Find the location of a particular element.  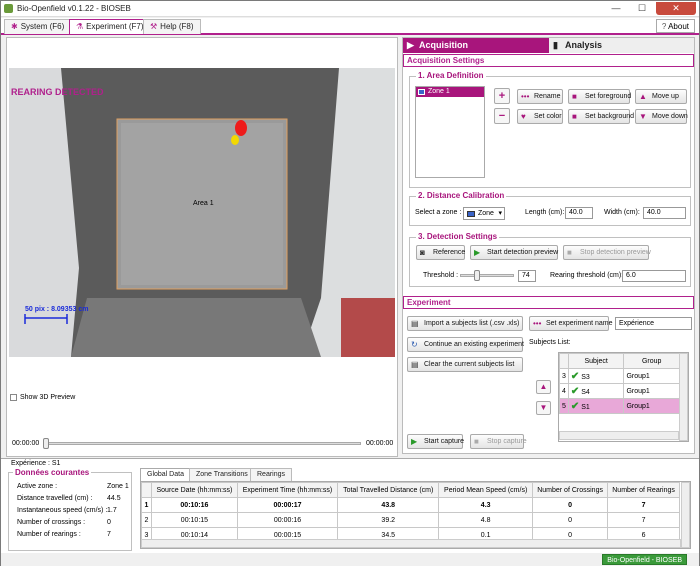

column-header: Number of Crossings is located at coordinates (570, 490).